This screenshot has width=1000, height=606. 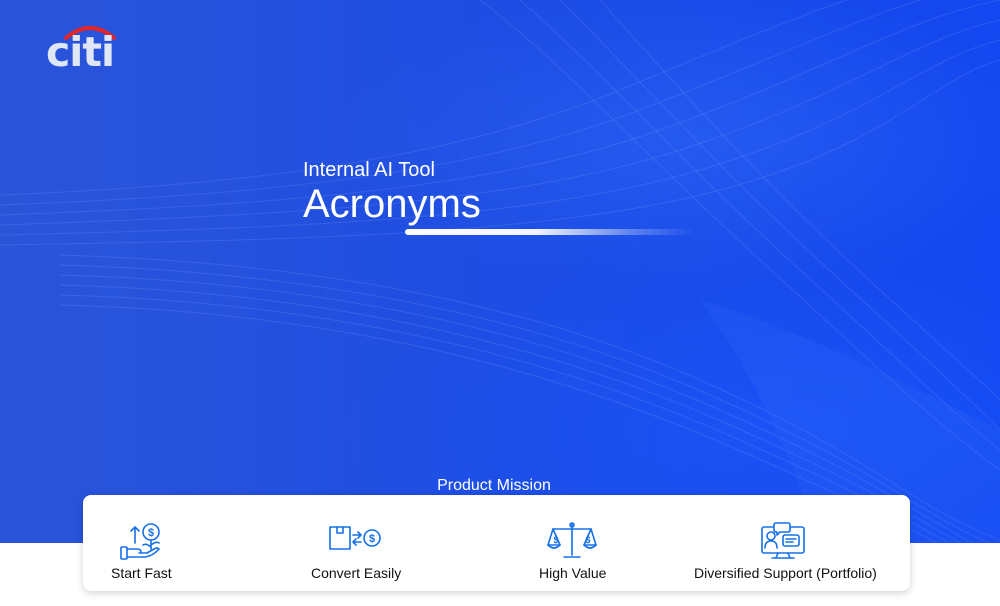 What do you see at coordinates (550, 232) in the screenshot?
I see `title-underline` at bounding box center [550, 232].